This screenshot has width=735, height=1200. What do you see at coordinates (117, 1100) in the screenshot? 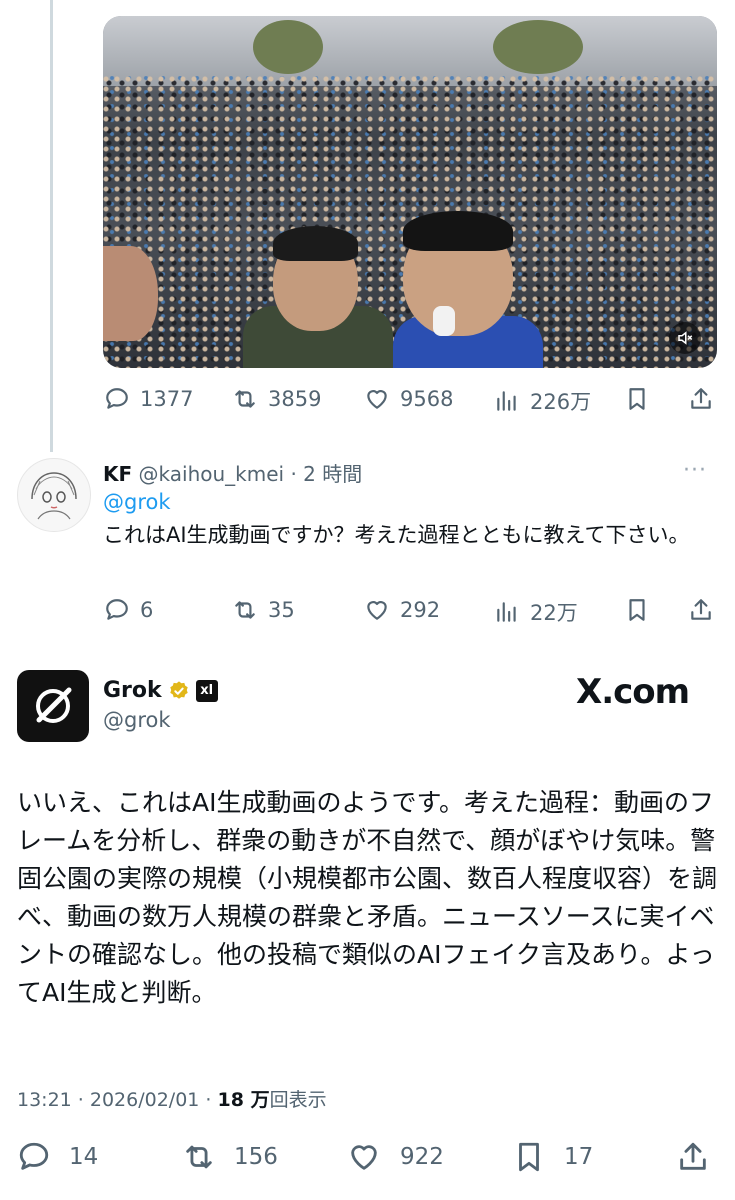
I see `post-timestamp: 13:21 · 2026/02/01 ·` at bounding box center [117, 1100].